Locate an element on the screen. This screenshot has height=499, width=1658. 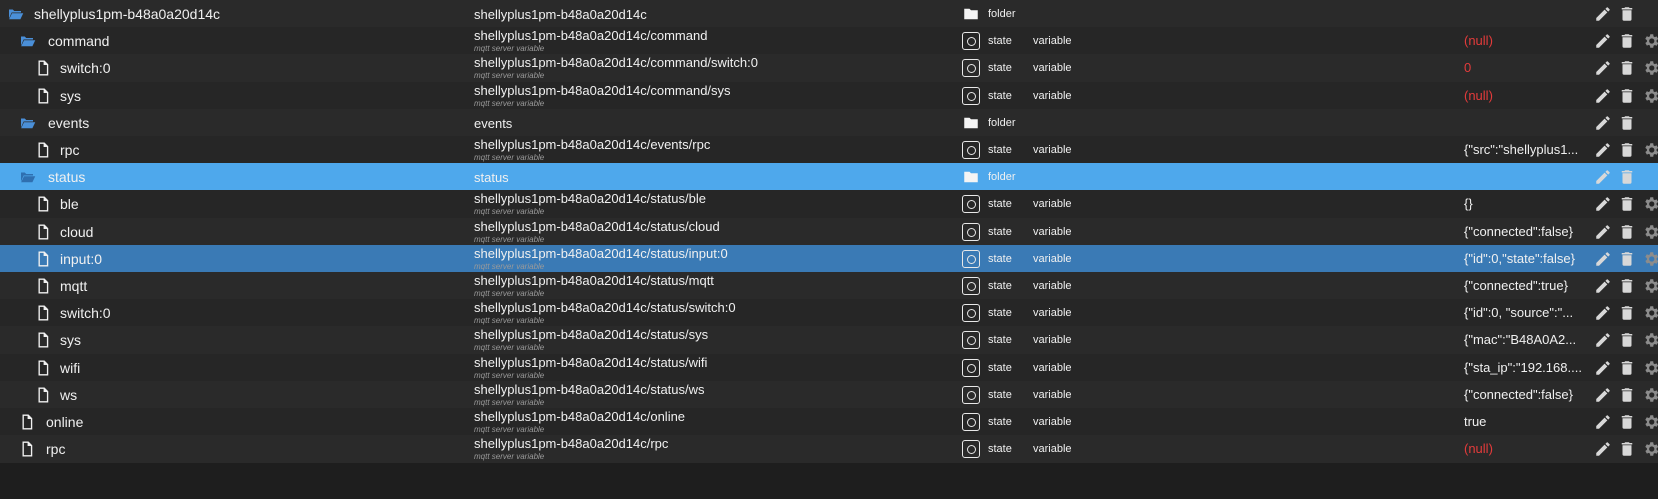
tree-item-name: command is located at coordinates (79, 41).